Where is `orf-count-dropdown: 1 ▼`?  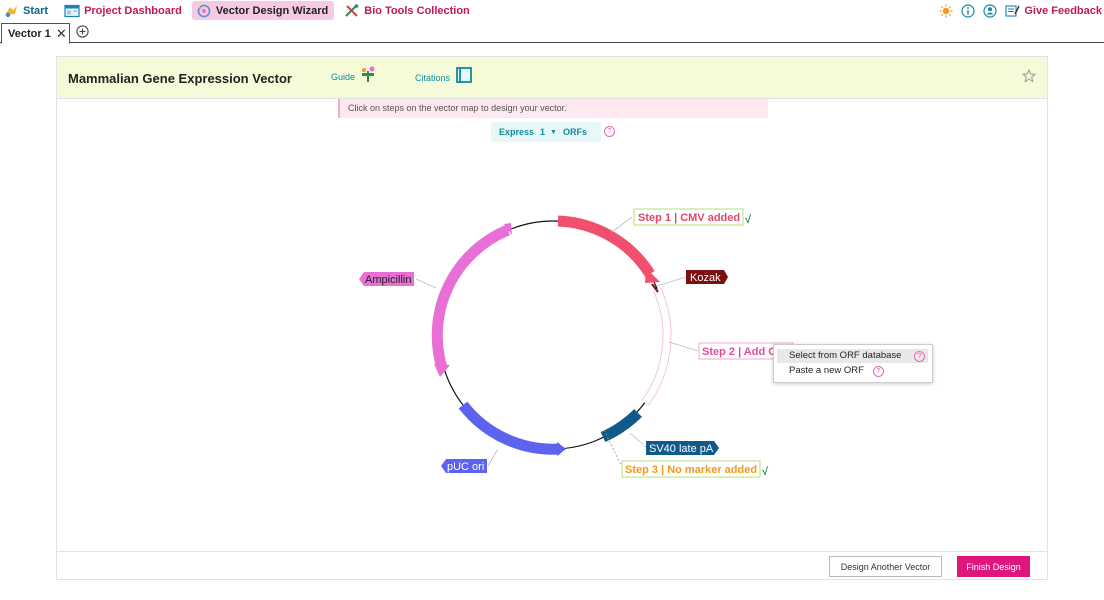
orf-count-dropdown: 1 ▼ is located at coordinates (548, 132).